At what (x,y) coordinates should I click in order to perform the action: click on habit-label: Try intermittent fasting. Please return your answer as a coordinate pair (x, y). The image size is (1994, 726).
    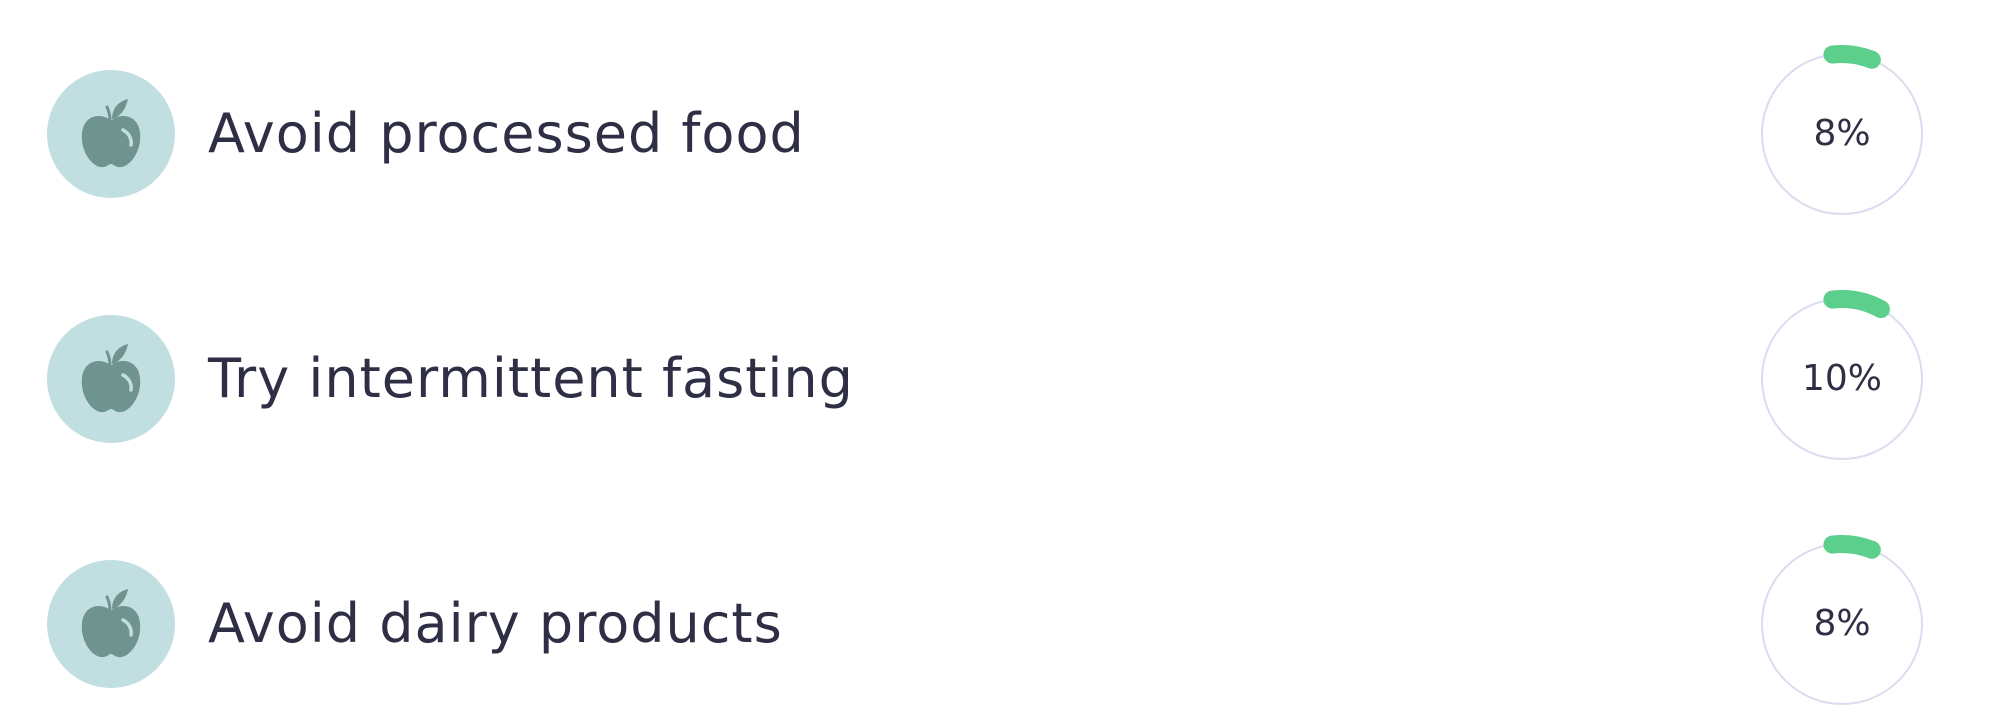
    Looking at the image, I should click on (531, 378).